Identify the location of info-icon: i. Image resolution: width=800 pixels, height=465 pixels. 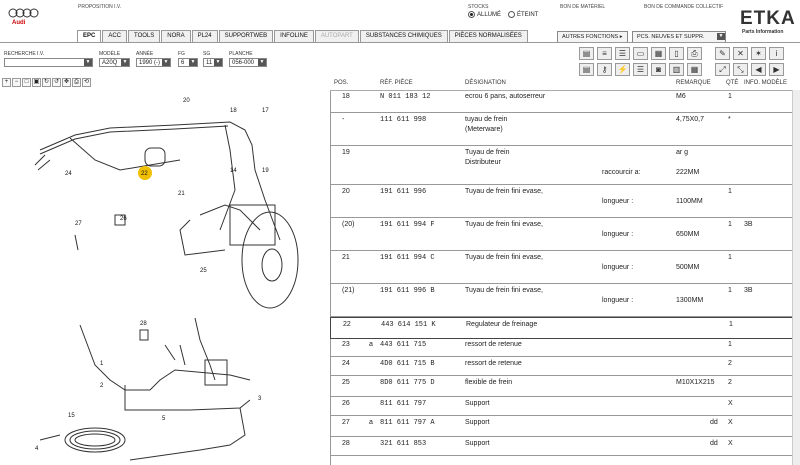
(776, 53).